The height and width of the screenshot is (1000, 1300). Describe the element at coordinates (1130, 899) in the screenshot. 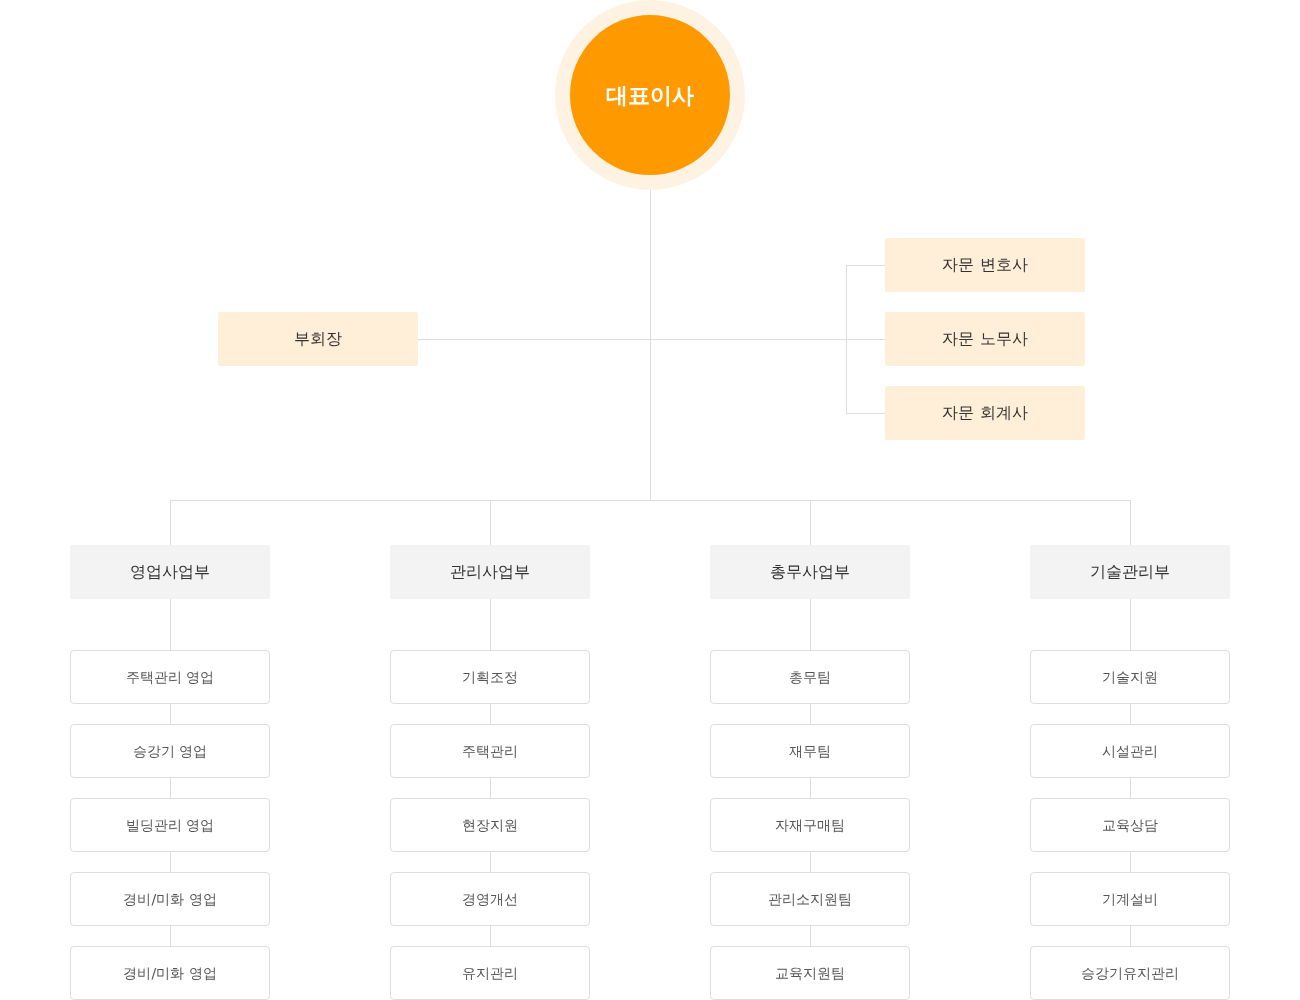

I see `team-node: 기계설비` at that location.